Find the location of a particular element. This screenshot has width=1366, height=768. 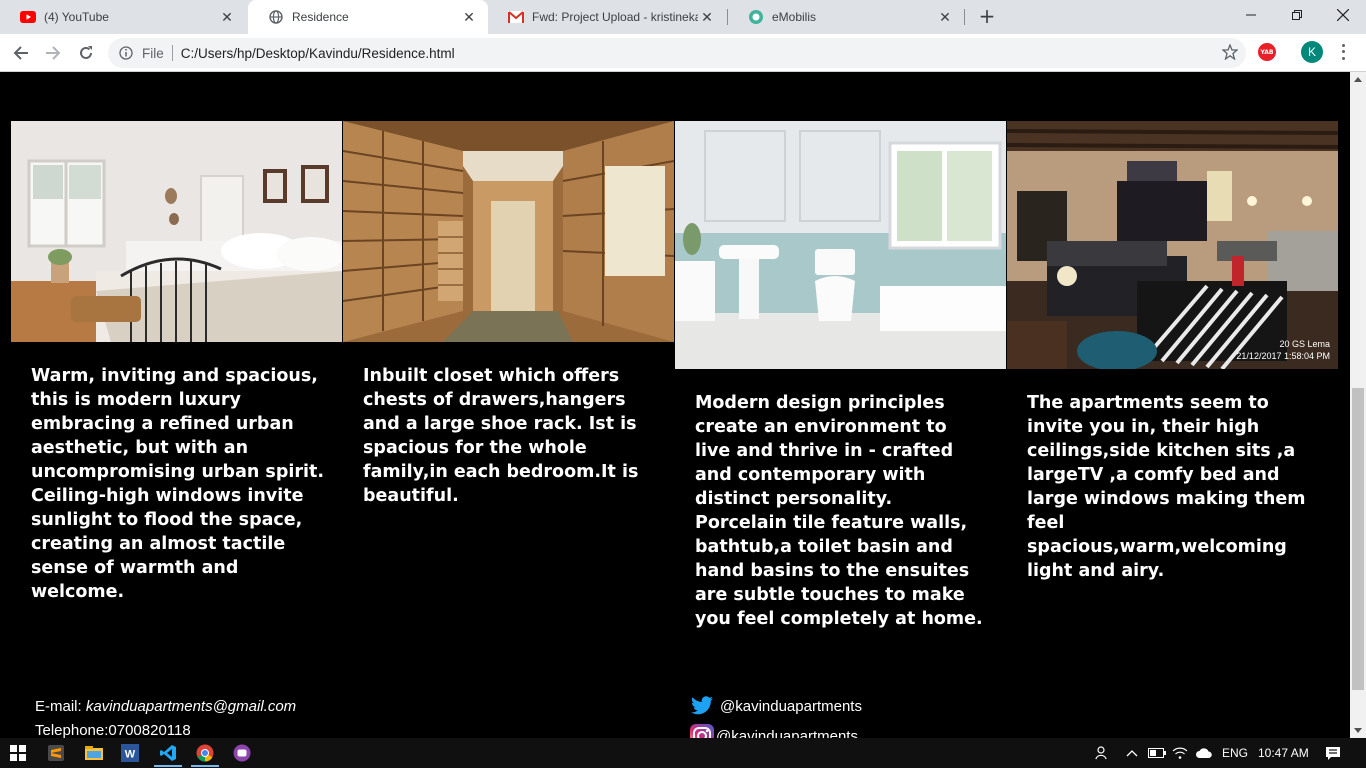

twitter-handle: @kavinduapartments is located at coordinates (791, 706).